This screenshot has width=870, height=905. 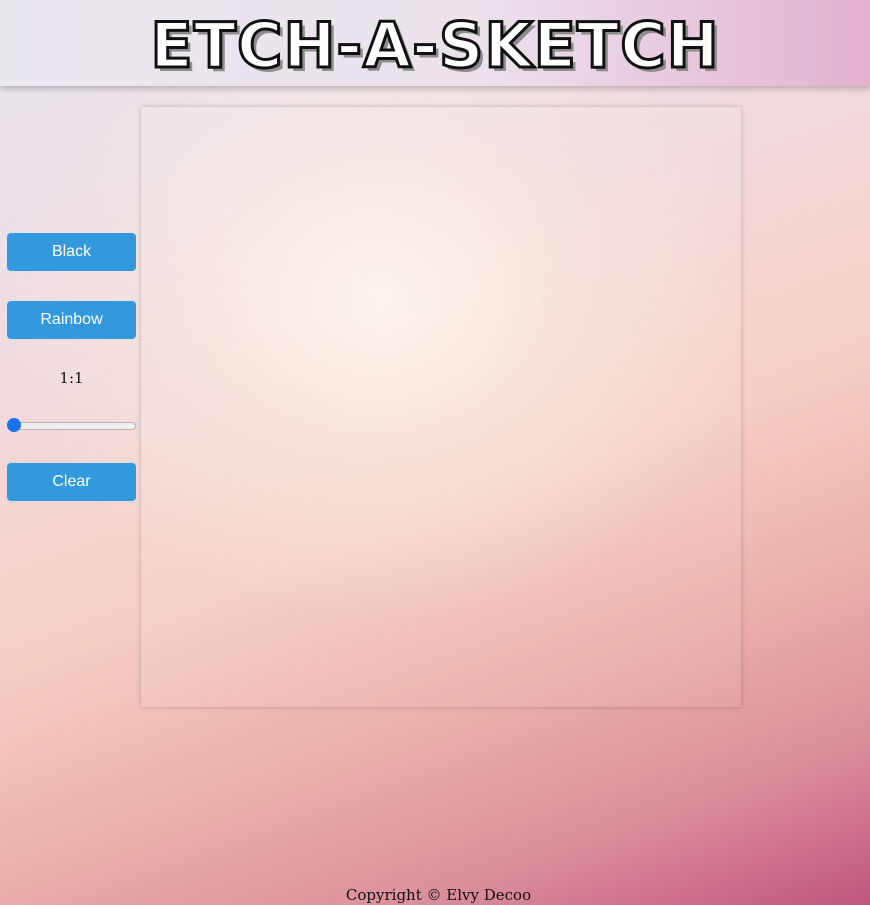 I want to click on page-title: ETCH-A-SKETCH, so click(x=434, y=45).